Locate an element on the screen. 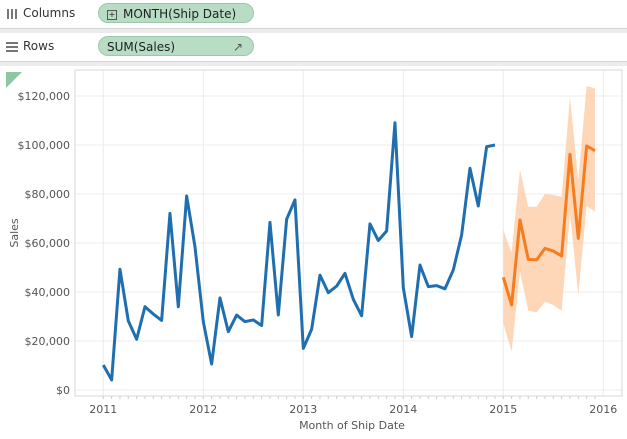  corner-marker-icon is located at coordinates (14, 80).